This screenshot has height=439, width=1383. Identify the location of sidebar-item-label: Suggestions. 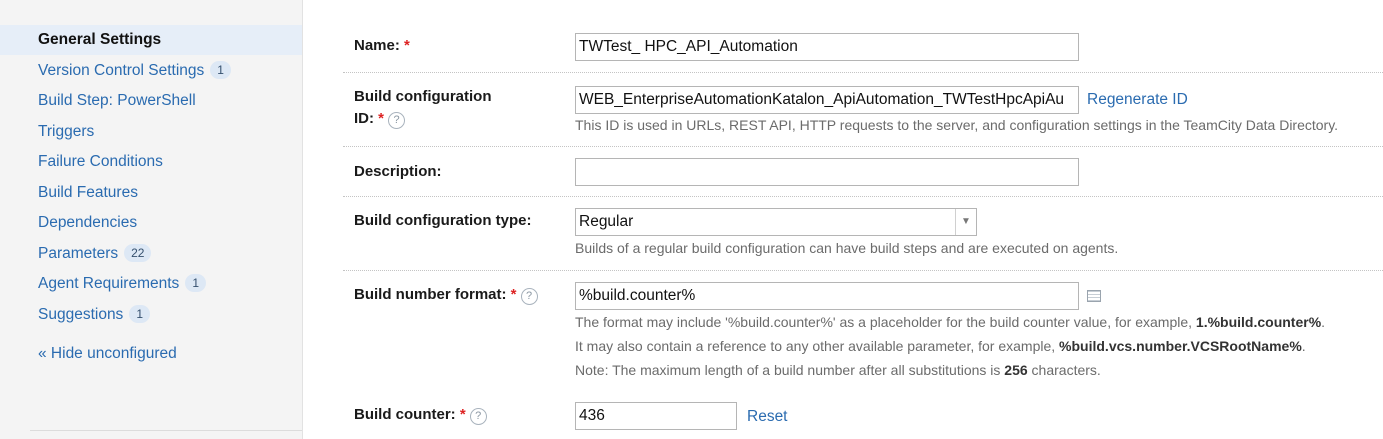
(81, 314).